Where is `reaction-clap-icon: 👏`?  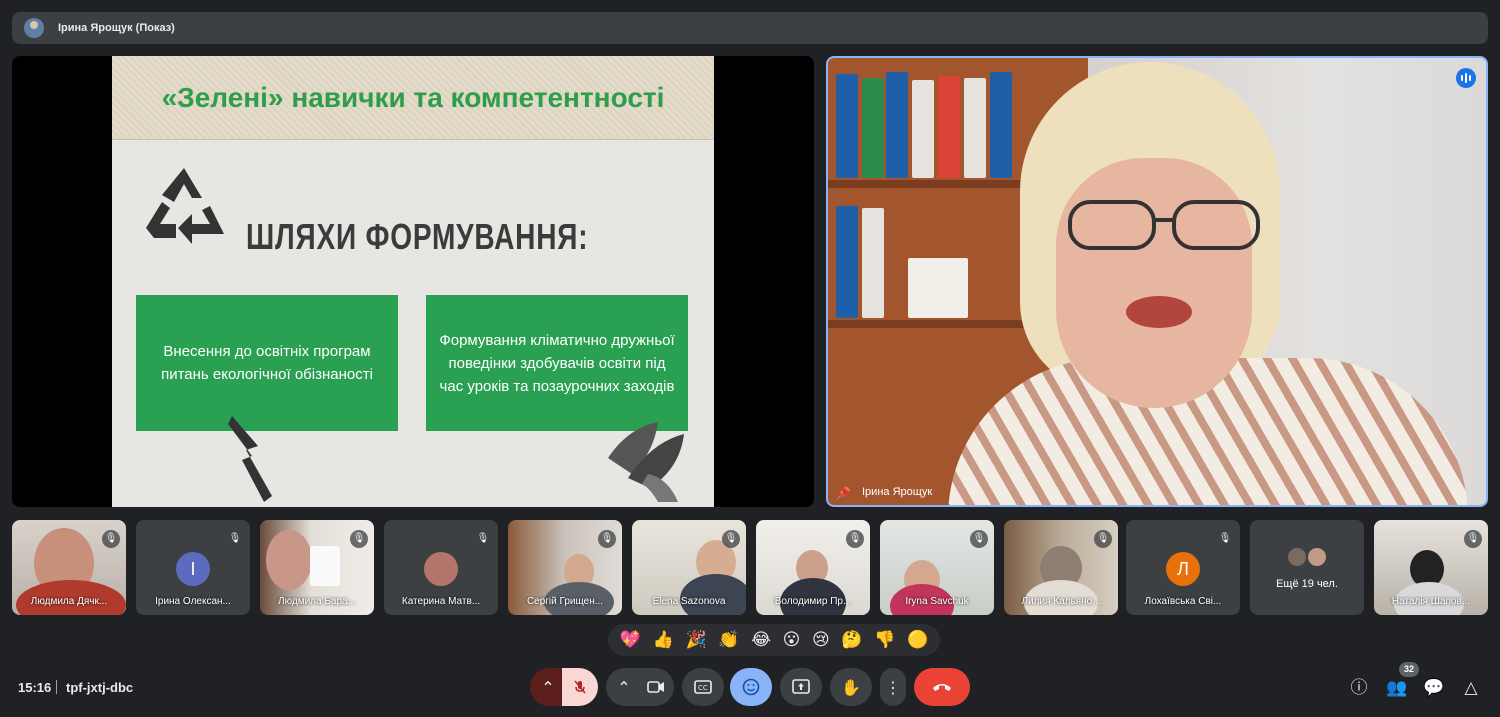
reaction-clap-icon: 👏 is located at coordinates (728, 640).